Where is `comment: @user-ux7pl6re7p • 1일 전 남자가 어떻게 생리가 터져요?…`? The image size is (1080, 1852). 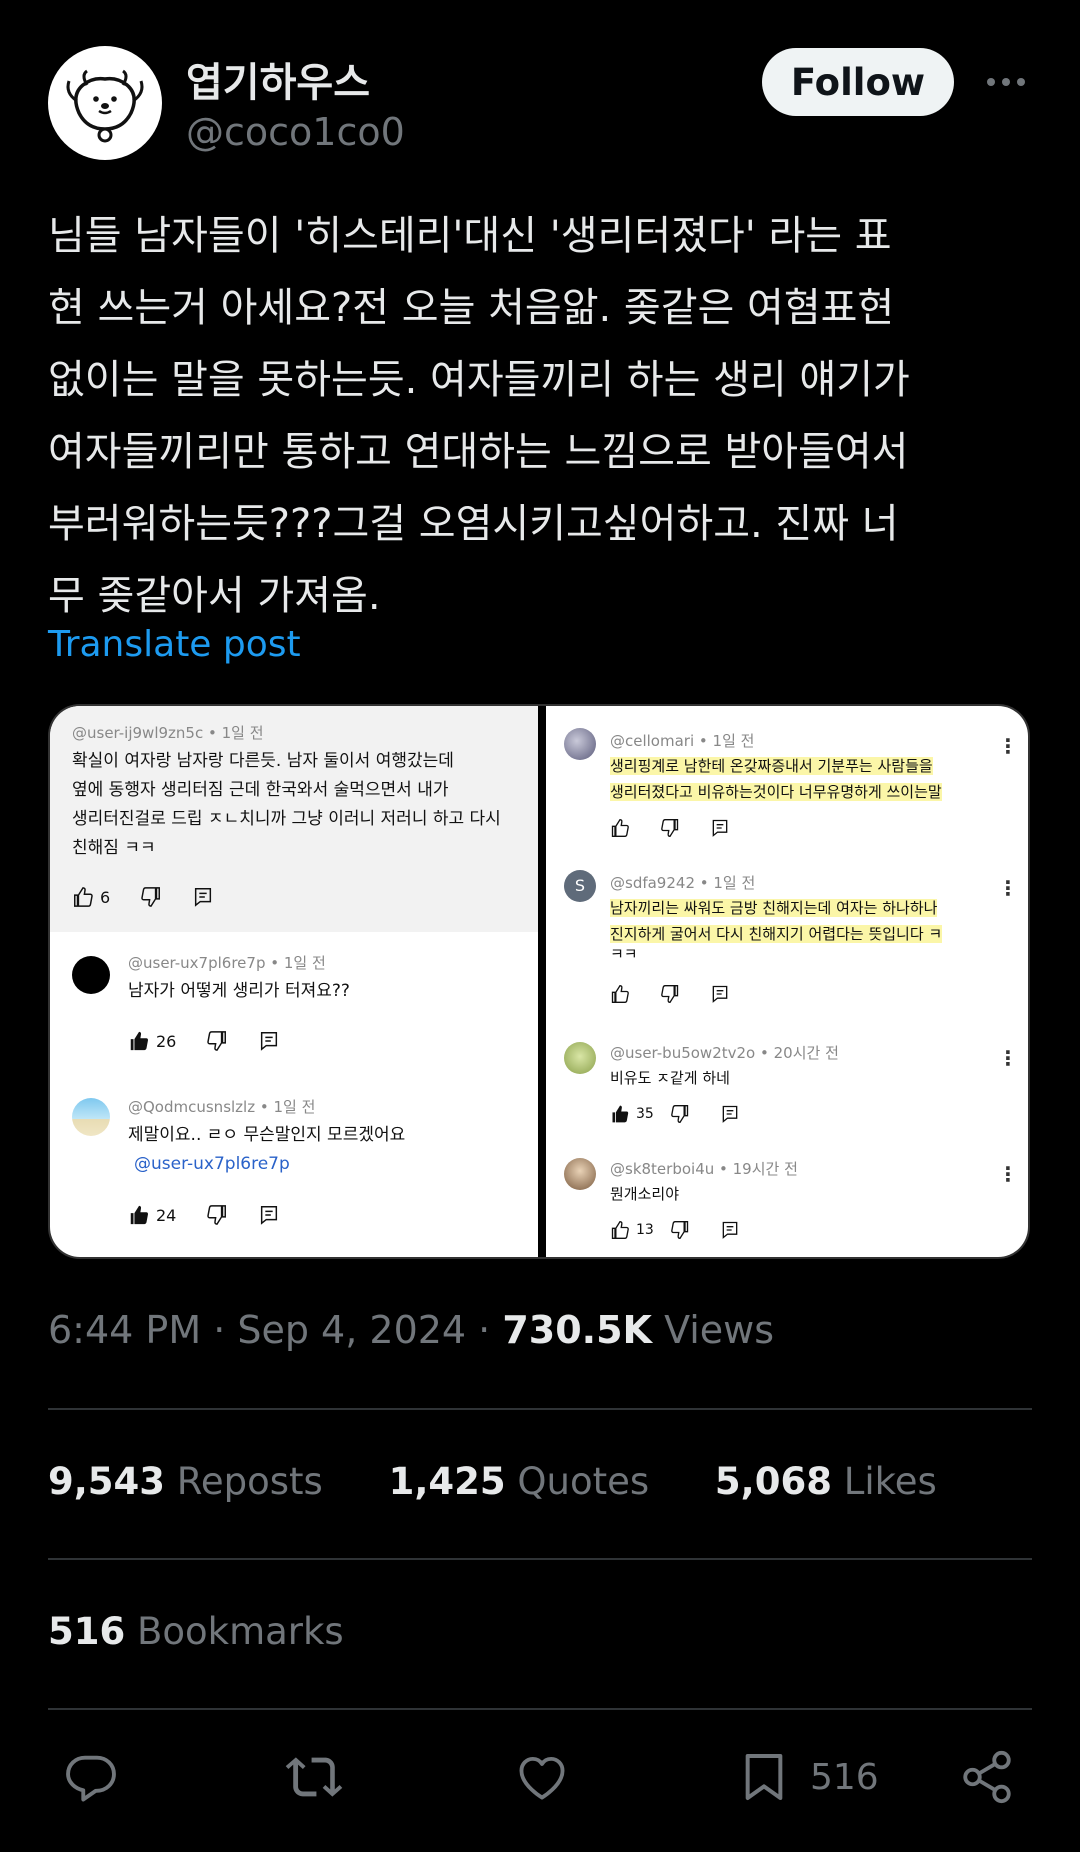
comment: @user-ux7pl6re7p • 1일 전 남자가 어떻게 생리가 터져요?… is located at coordinates (239, 979).